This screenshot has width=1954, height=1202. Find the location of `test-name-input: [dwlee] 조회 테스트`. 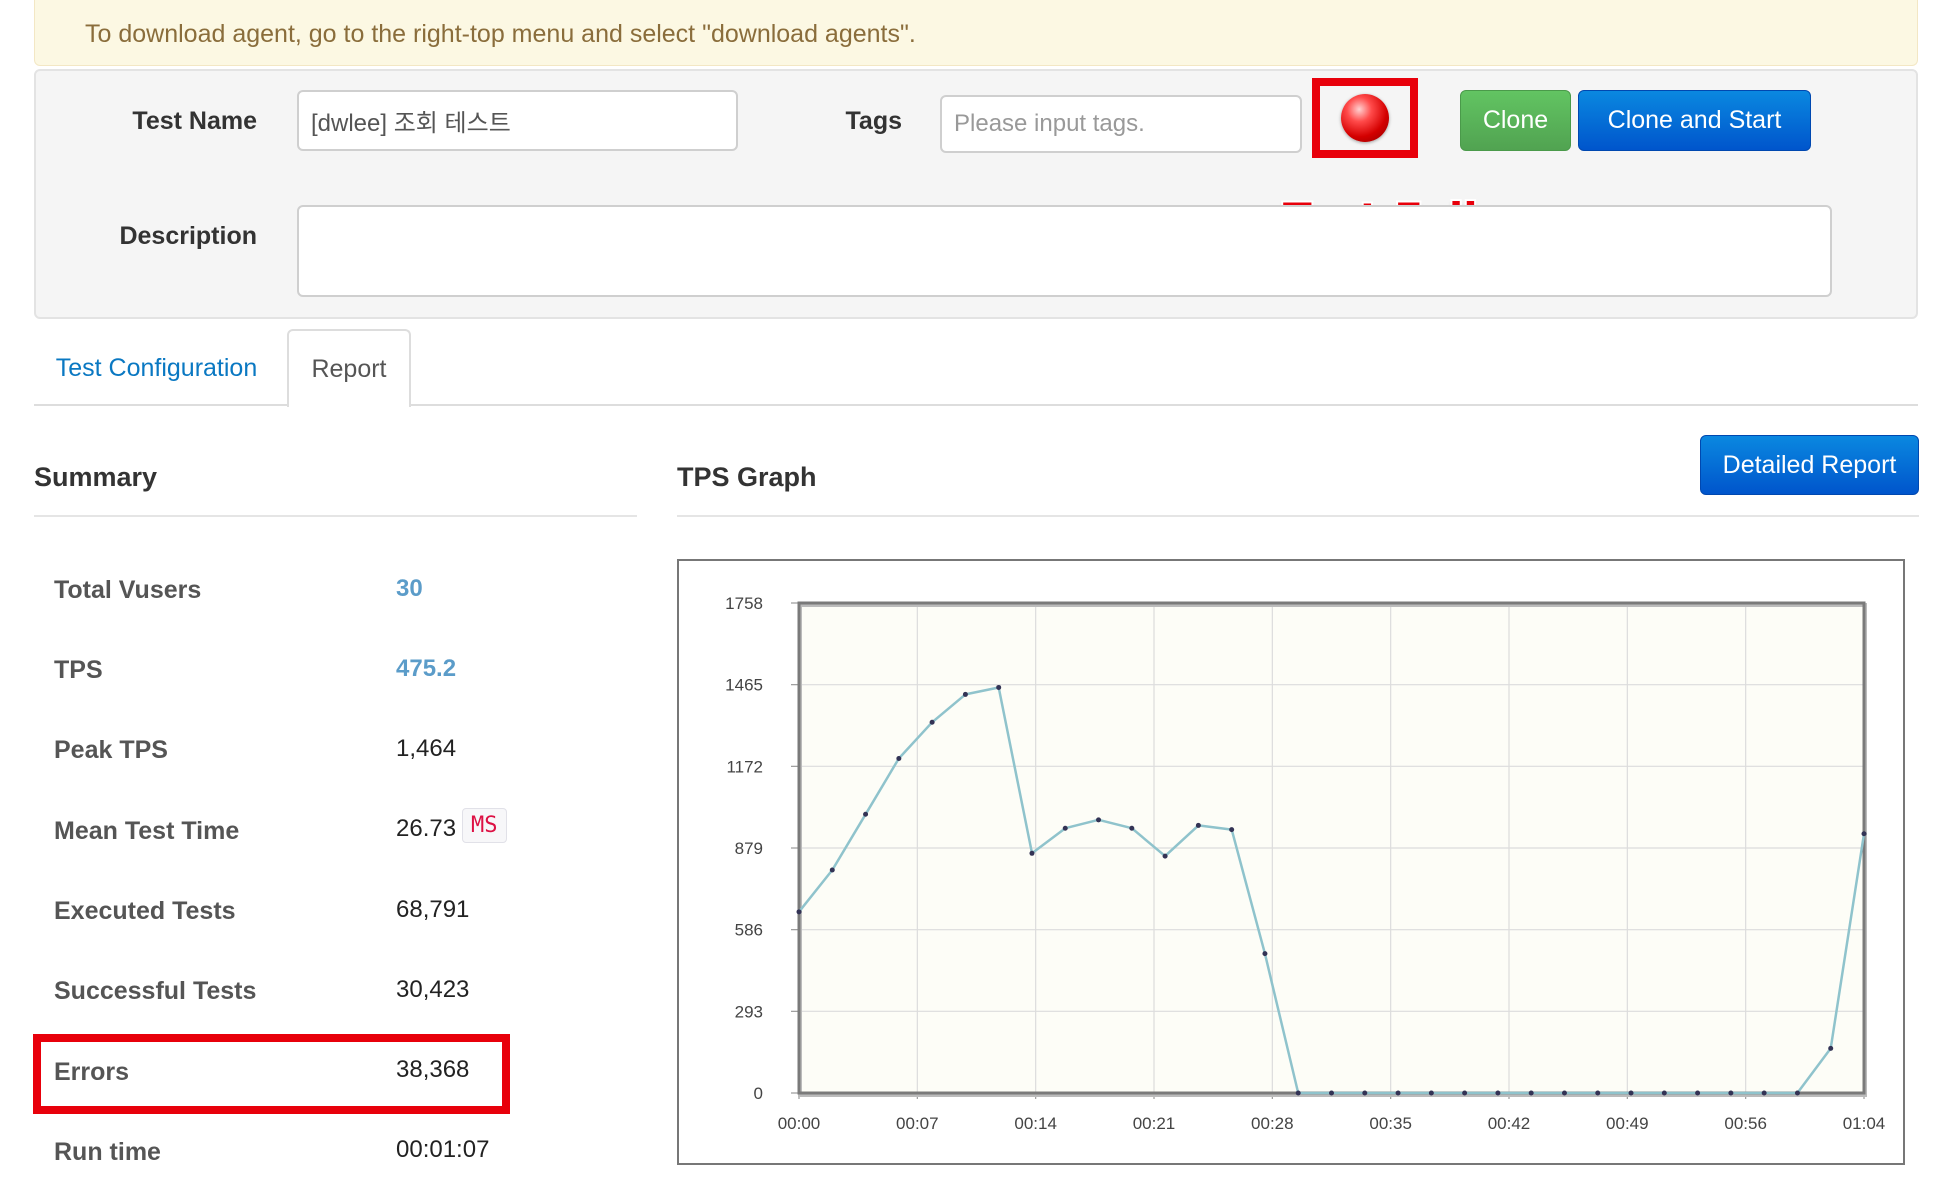

test-name-input: [dwlee] 조회 테스트 is located at coordinates (517, 120).